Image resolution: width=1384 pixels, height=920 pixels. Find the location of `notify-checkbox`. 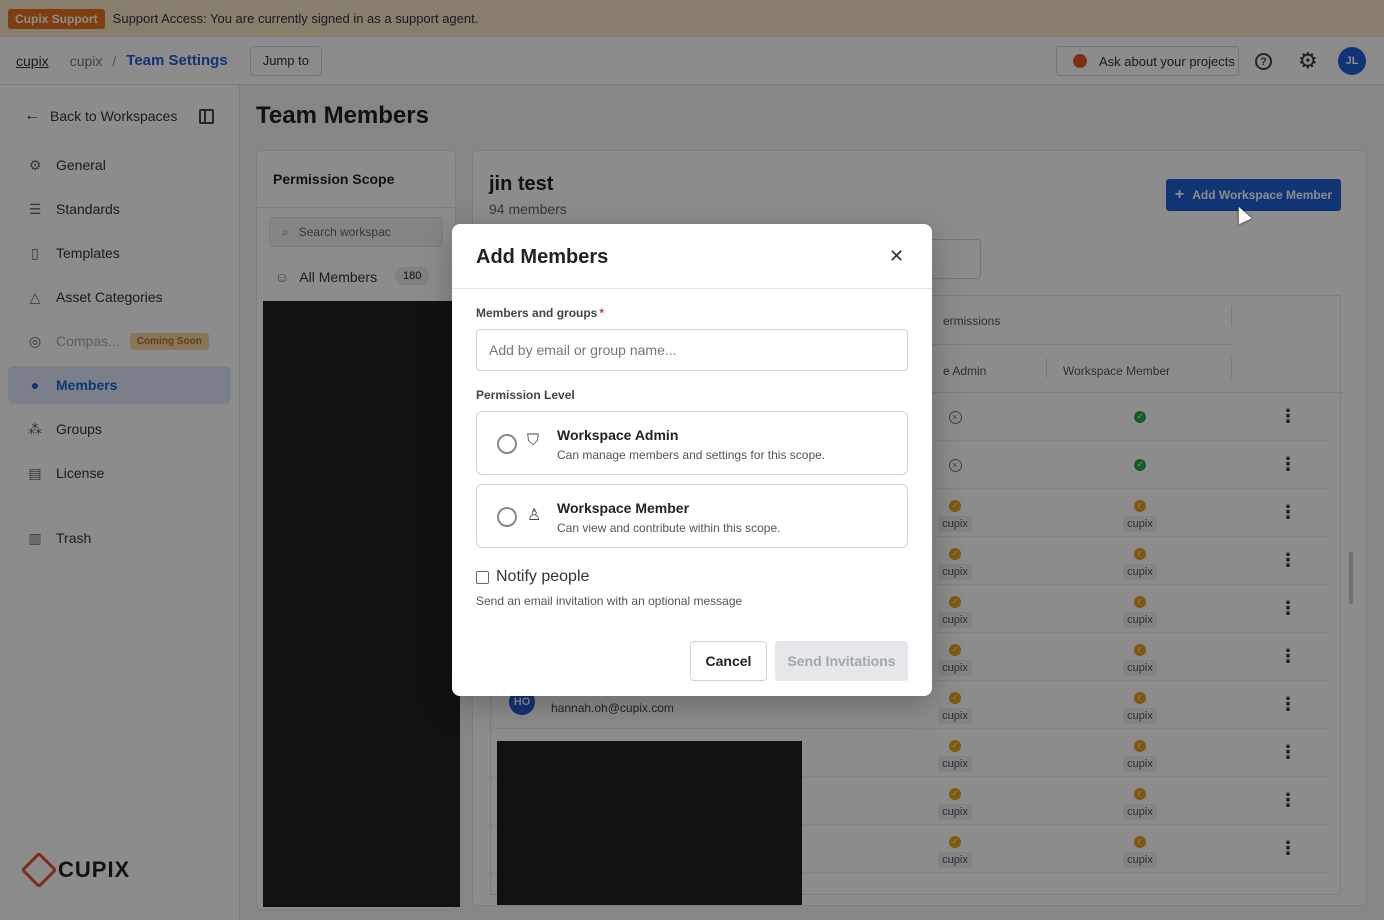

notify-checkbox is located at coordinates (482, 577).